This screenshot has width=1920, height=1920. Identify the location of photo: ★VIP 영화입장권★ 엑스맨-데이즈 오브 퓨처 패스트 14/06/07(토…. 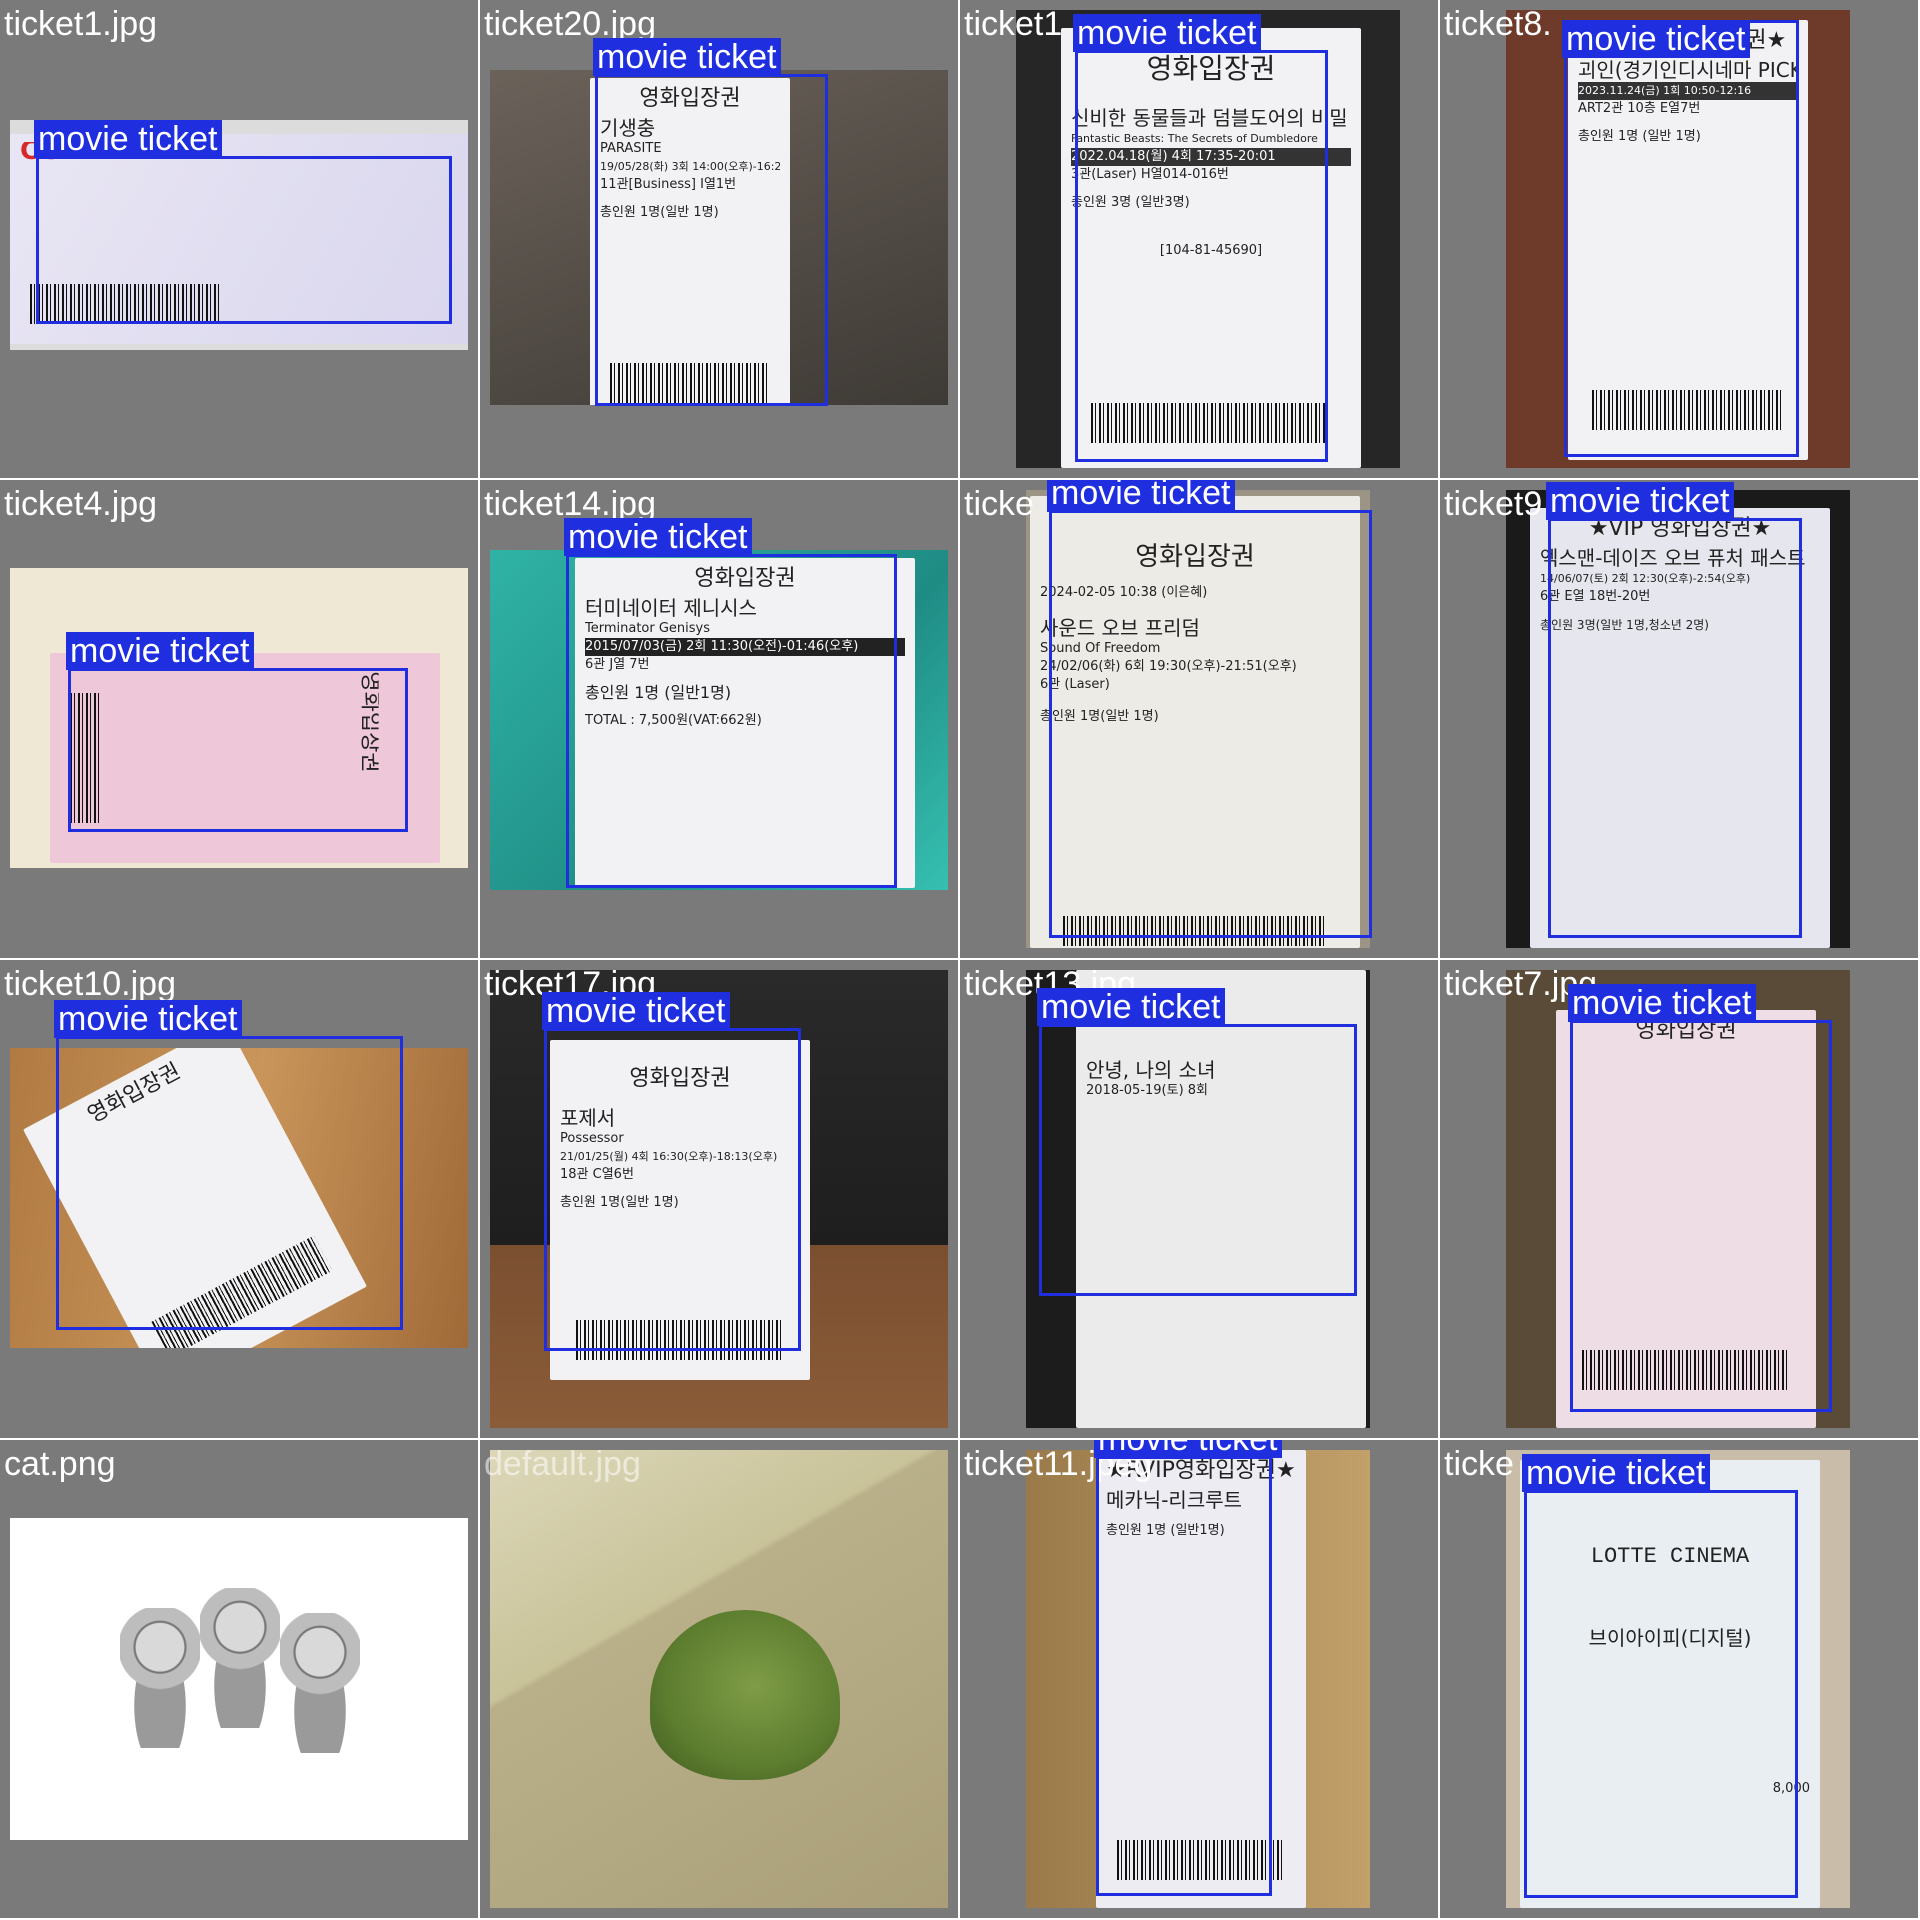
(1678, 719).